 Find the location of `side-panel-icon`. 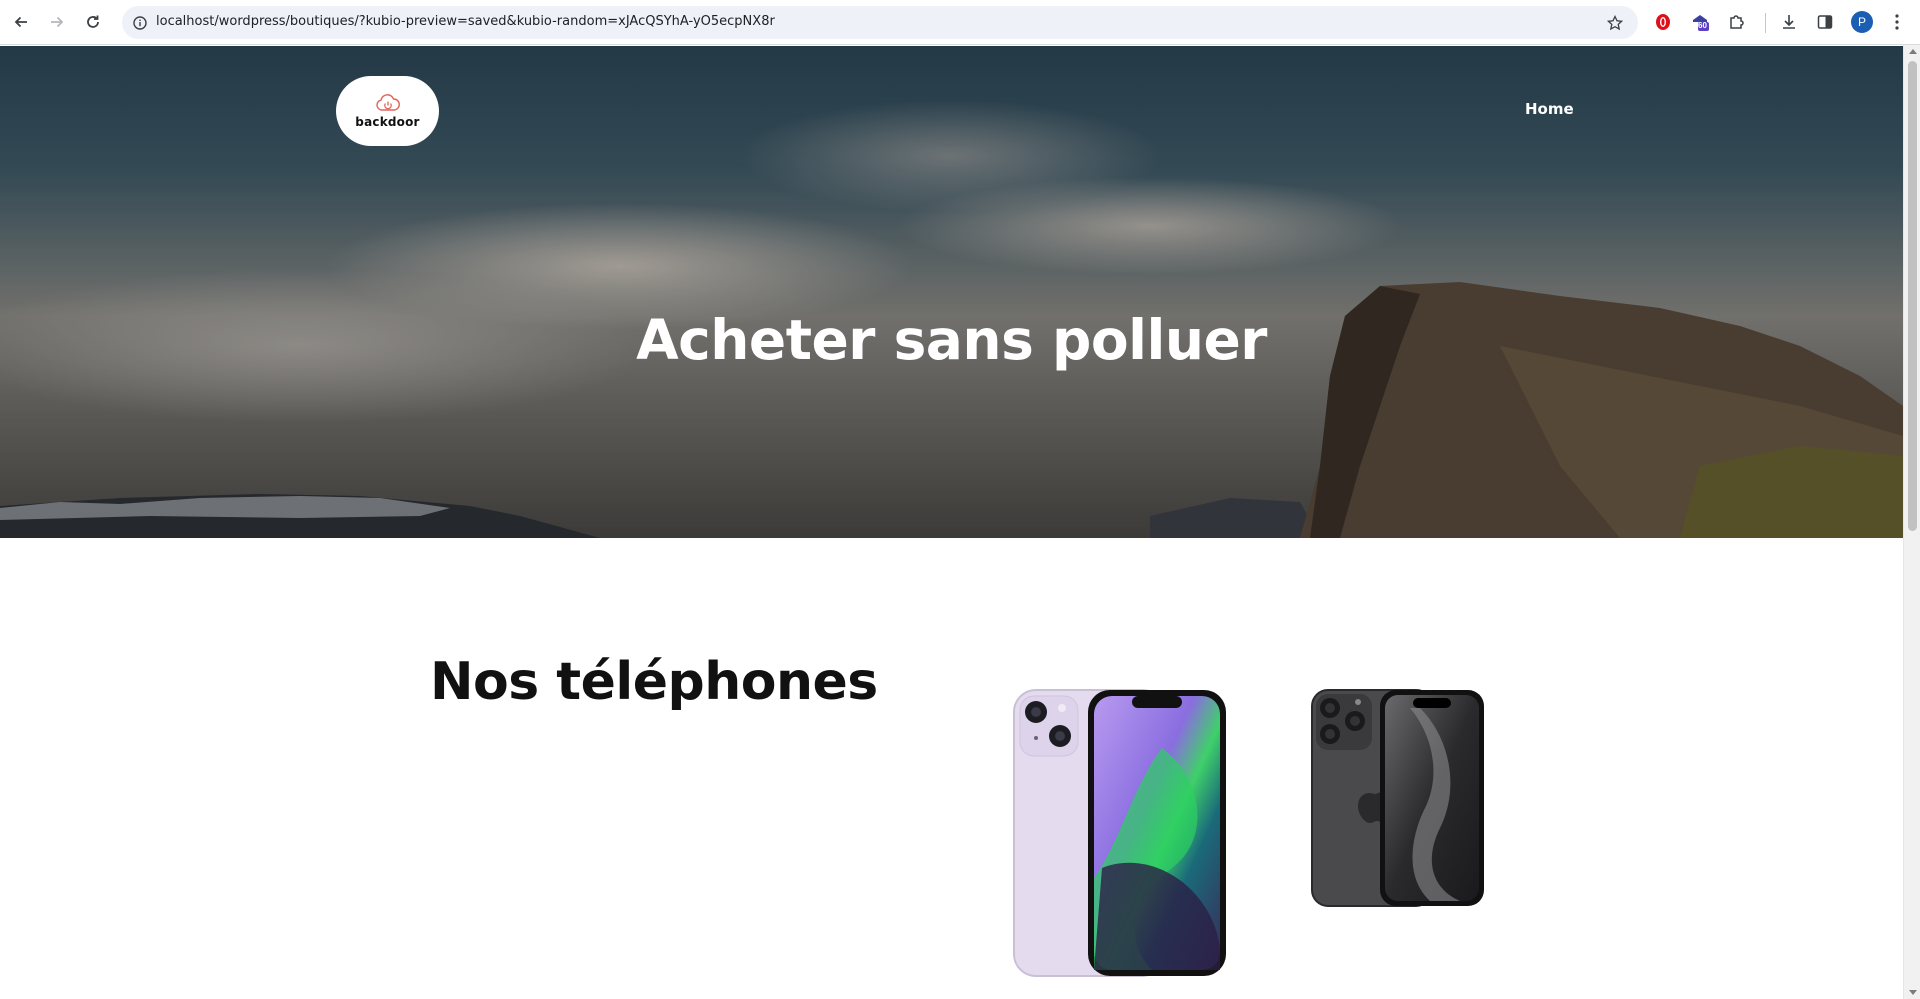

side-panel-icon is located at coordinates (1825, 22).